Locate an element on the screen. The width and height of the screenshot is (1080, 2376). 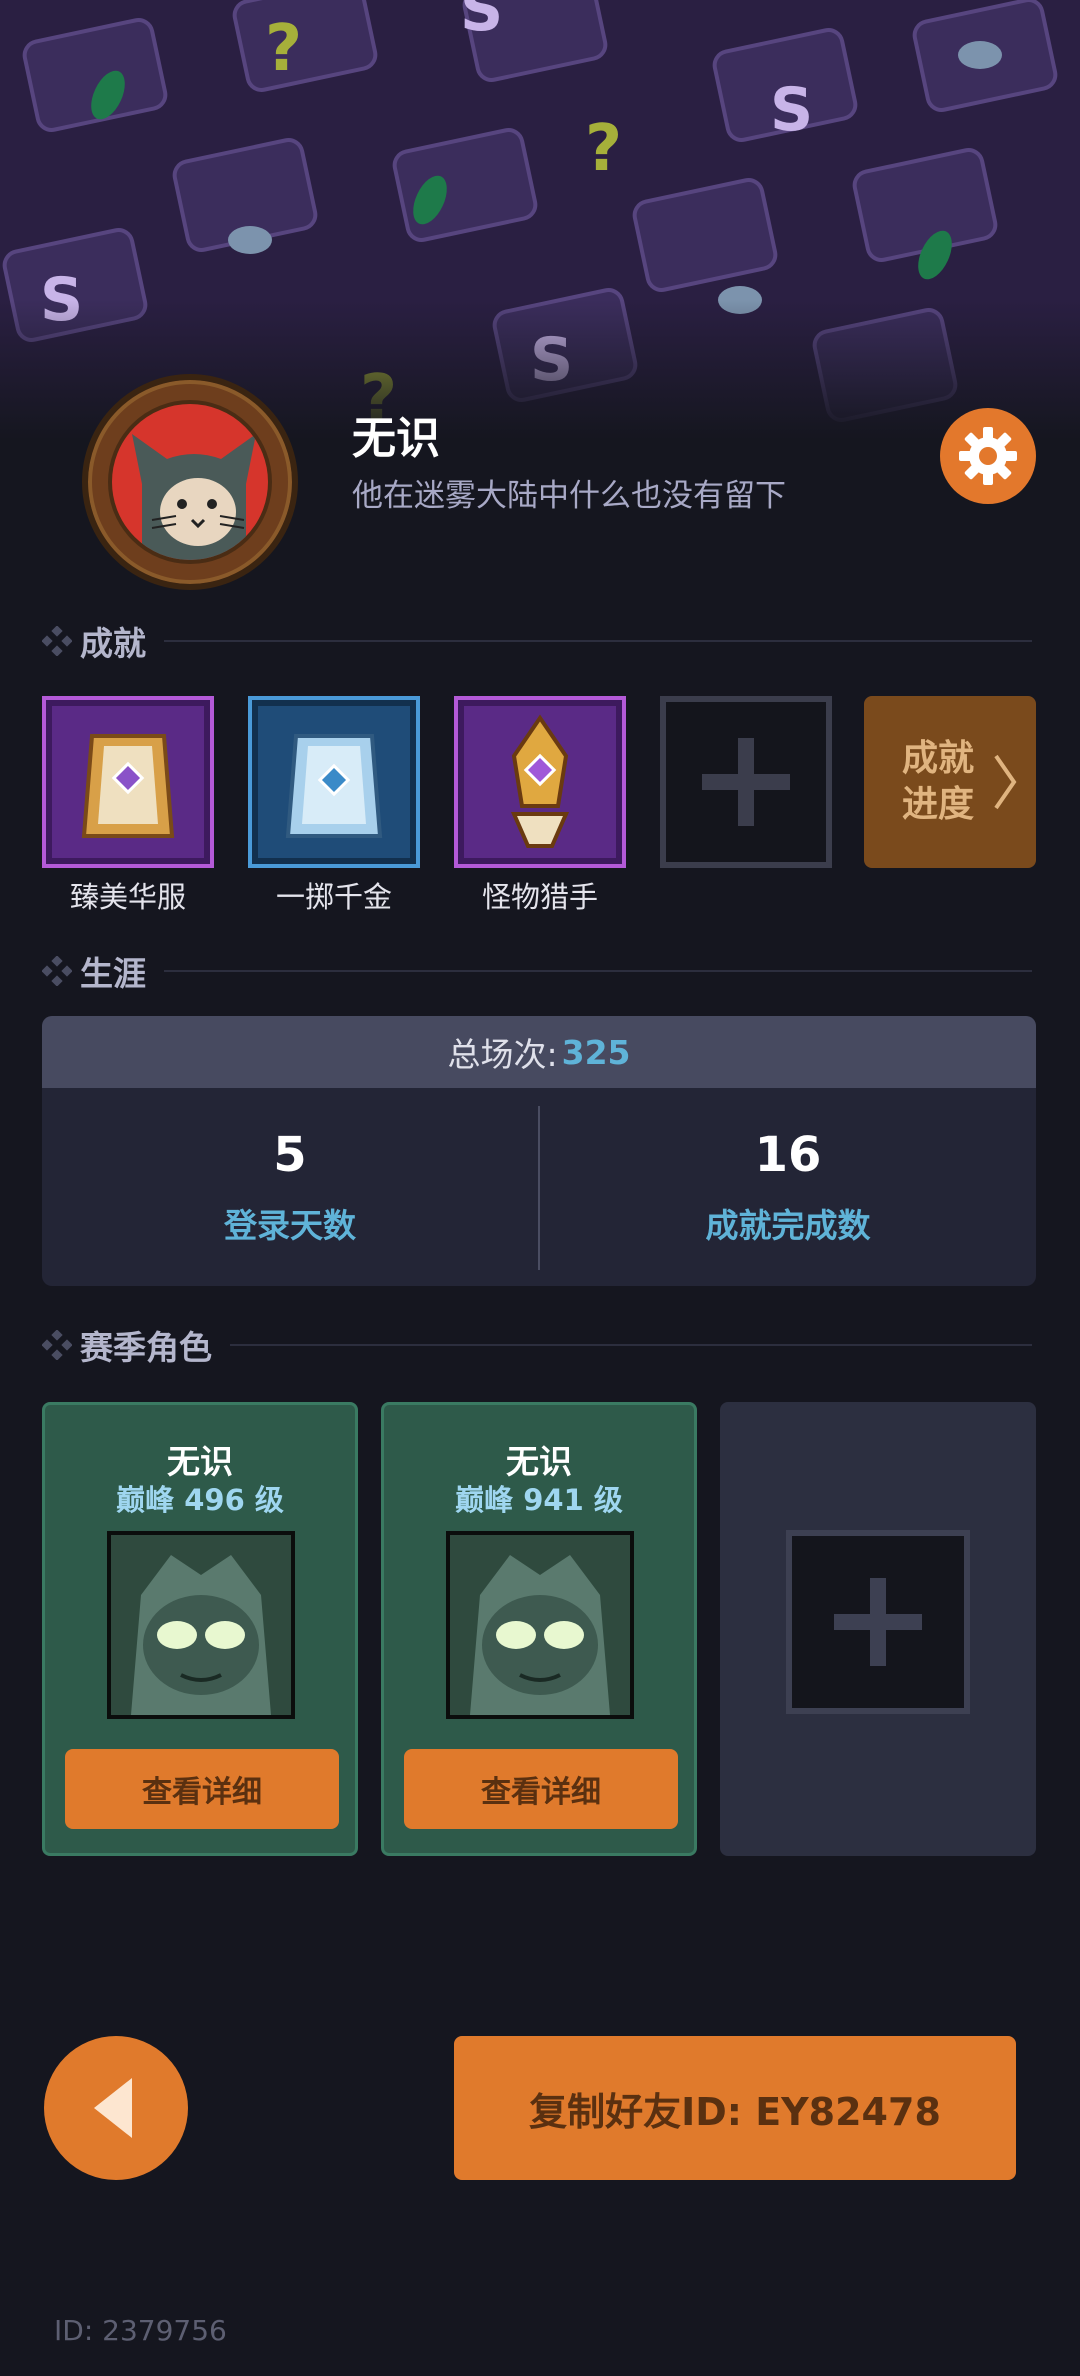
season-characters-header: 赛季角色 is located at coordinates (537, 1345).